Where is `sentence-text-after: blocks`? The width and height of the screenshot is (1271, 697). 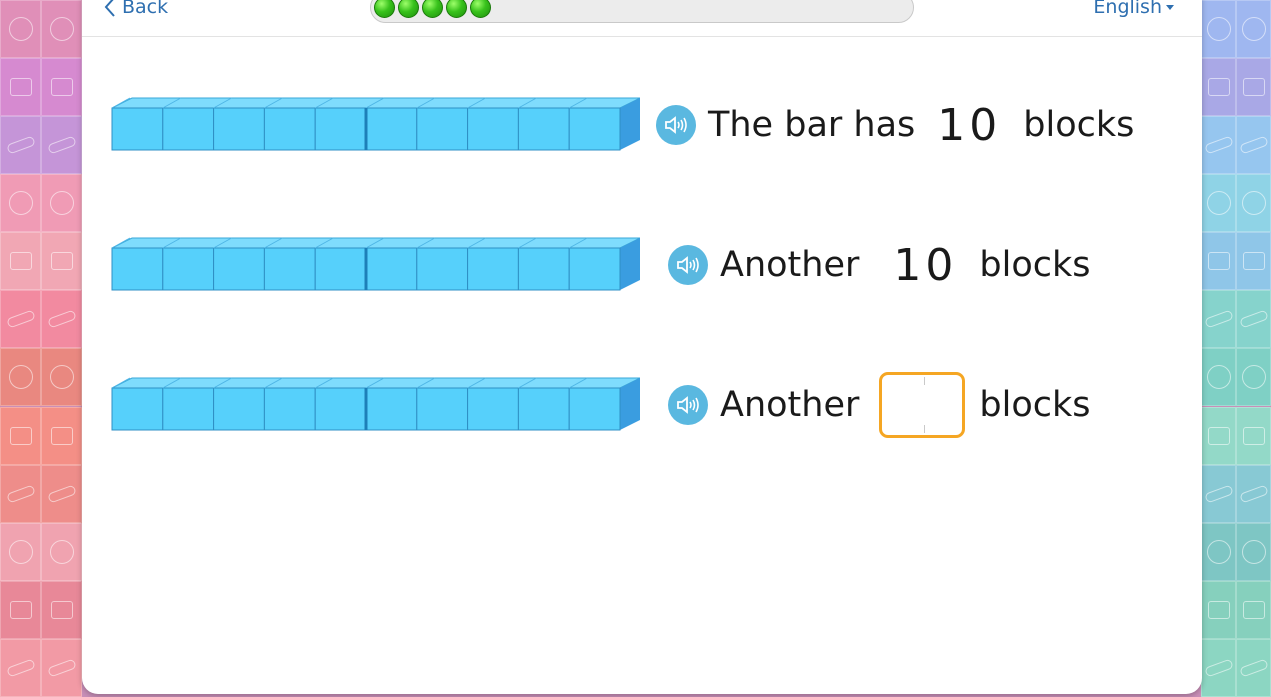
sentence-text-after: blocks is located at coordinates (1035, 405).